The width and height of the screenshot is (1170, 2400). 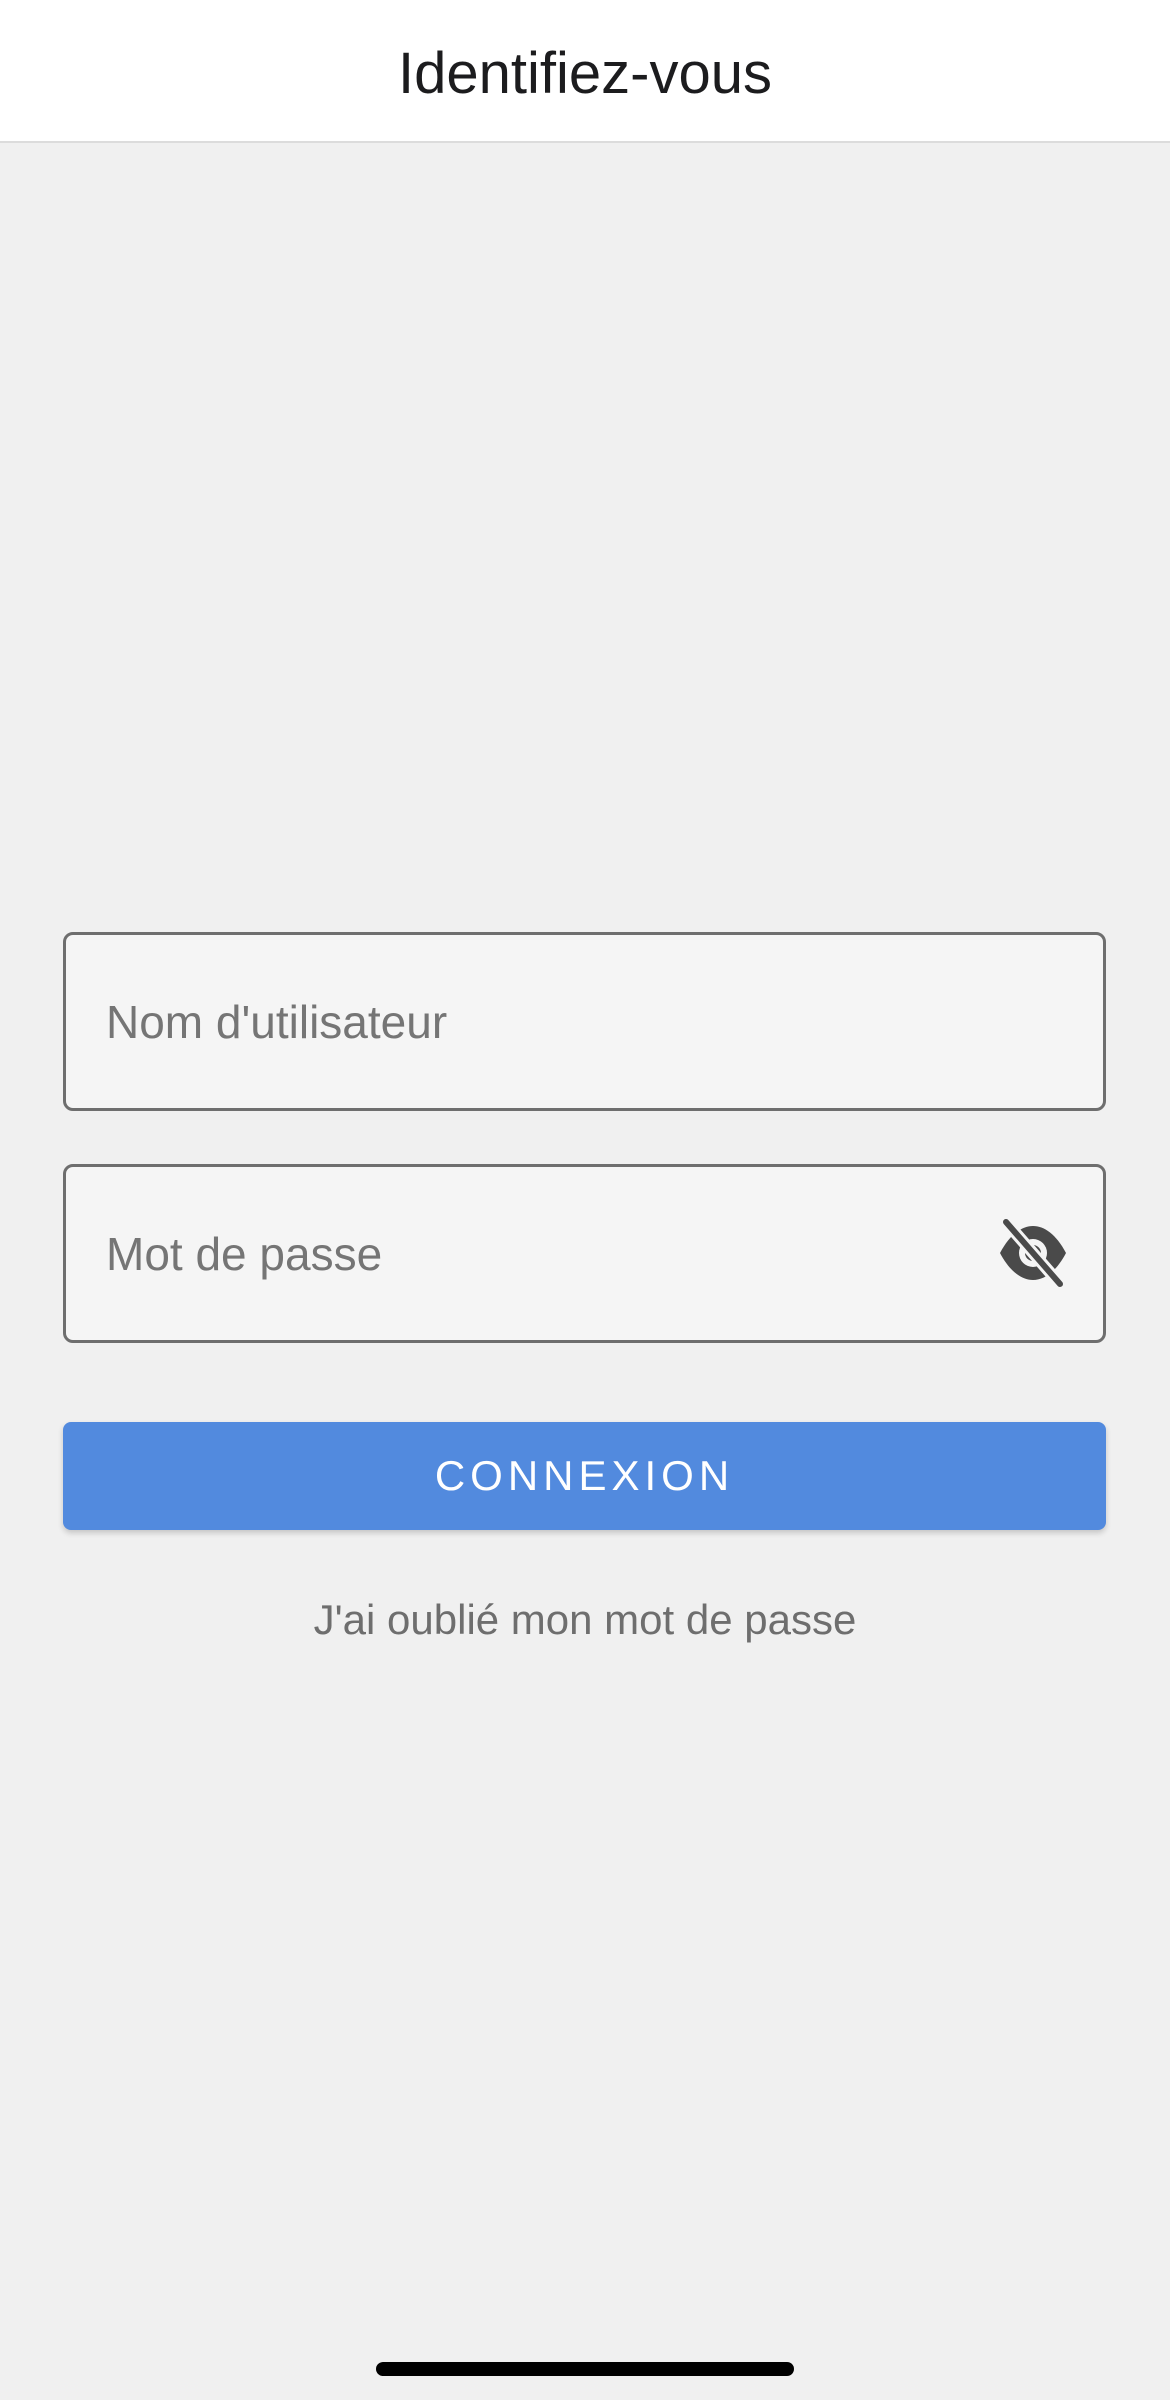 I want to click on eye-off-icon, so click(x=1033, y=1253).